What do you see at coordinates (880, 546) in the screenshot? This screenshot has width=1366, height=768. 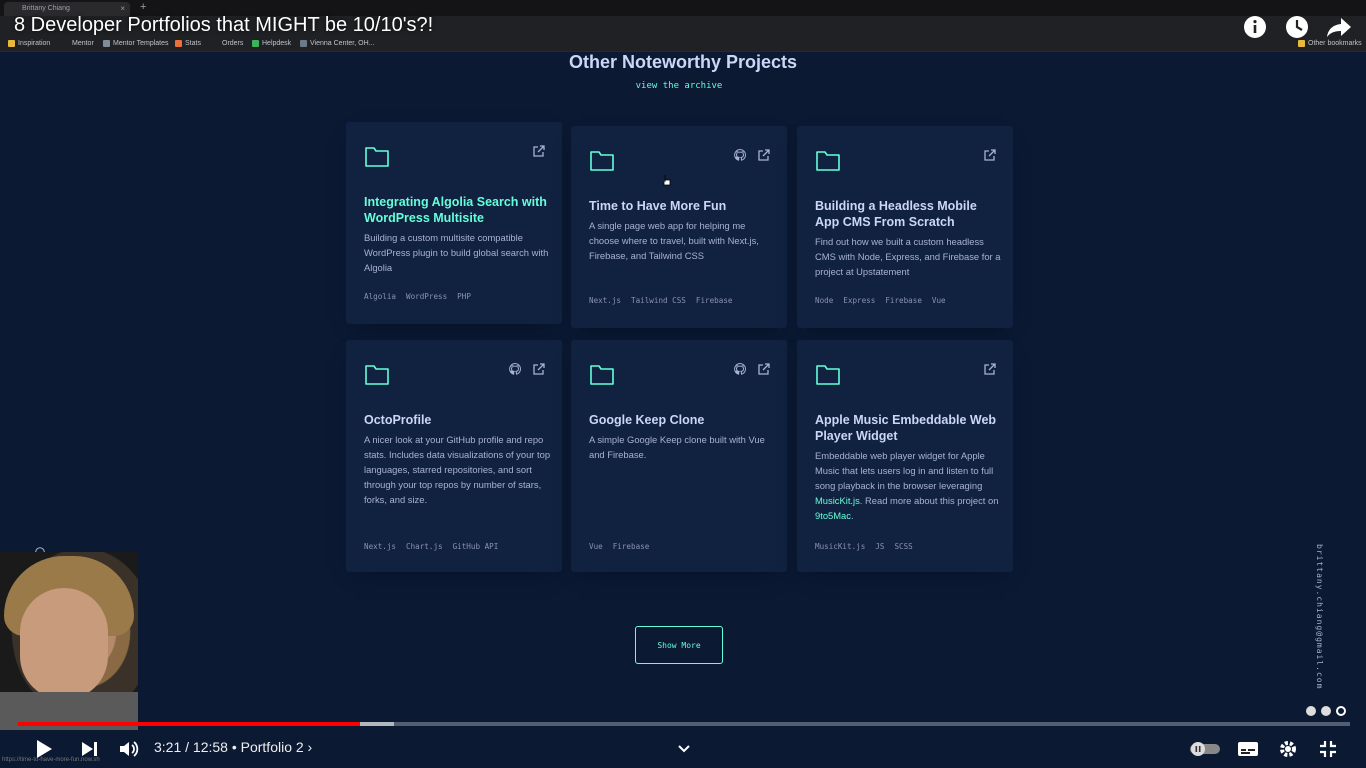 I see `tech-tag: JS` at bounding box center [880, 546].